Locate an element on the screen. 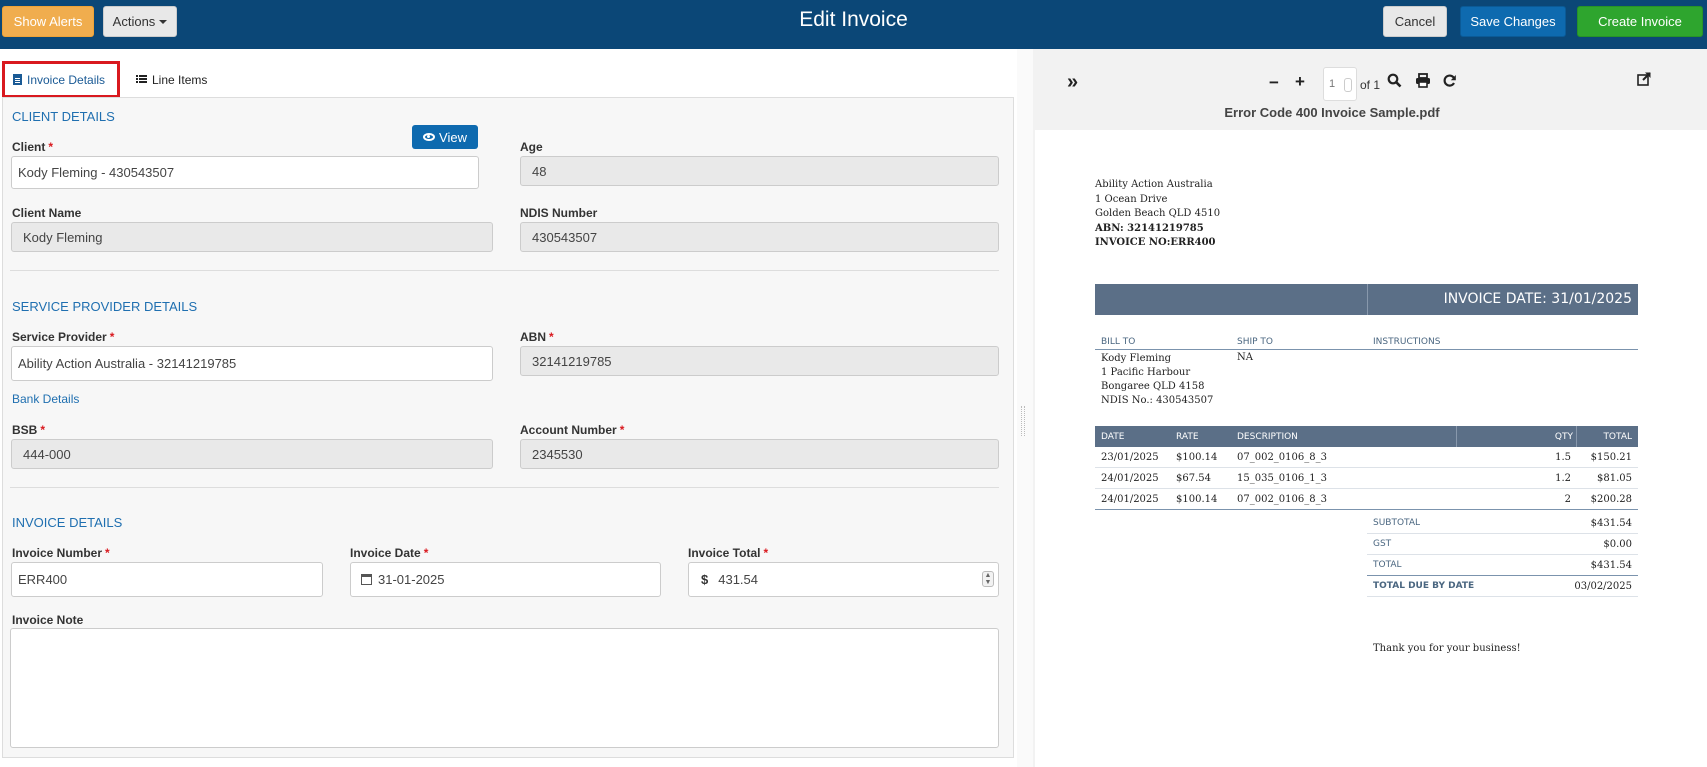 This screenshot has height=767, width=1707. splitter-grip is located at coordinates (1023, 421).